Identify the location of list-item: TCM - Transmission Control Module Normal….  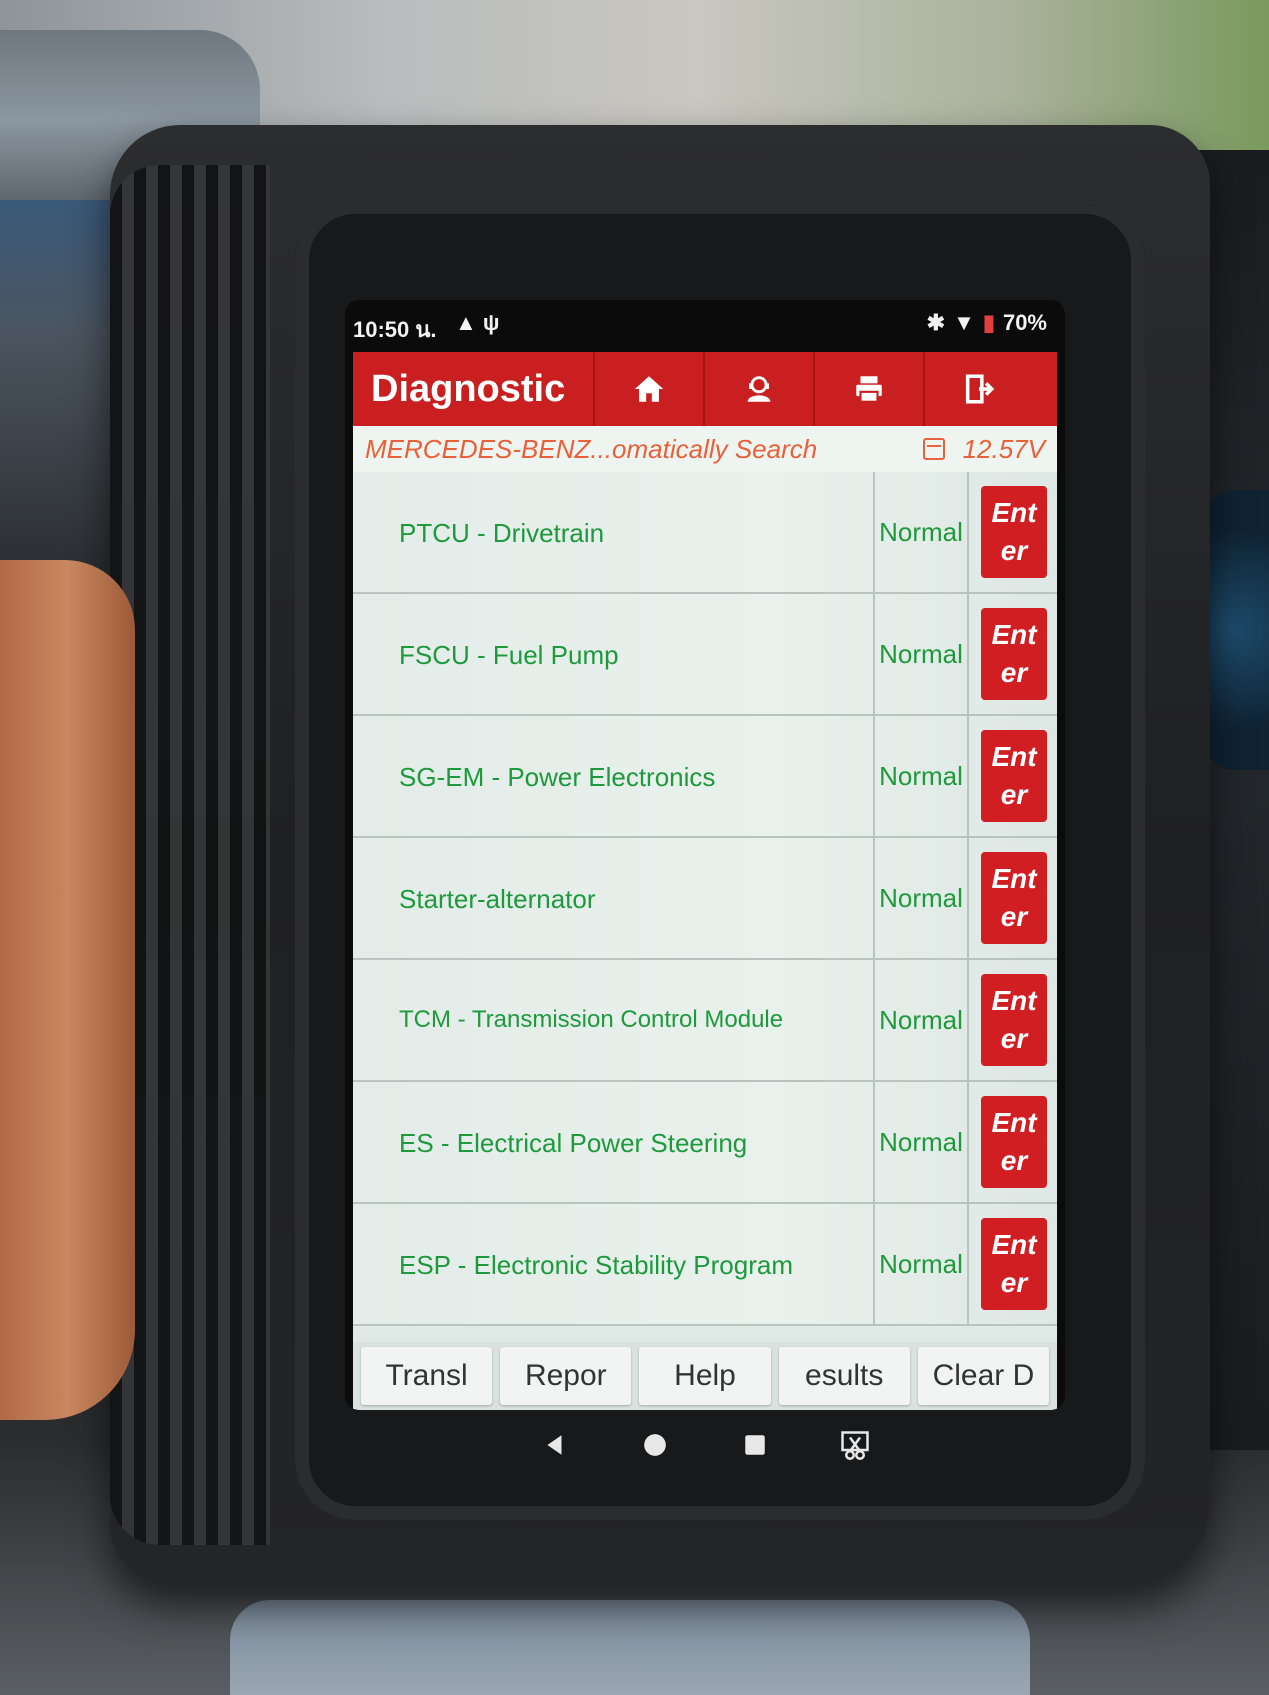
(705, 1021).